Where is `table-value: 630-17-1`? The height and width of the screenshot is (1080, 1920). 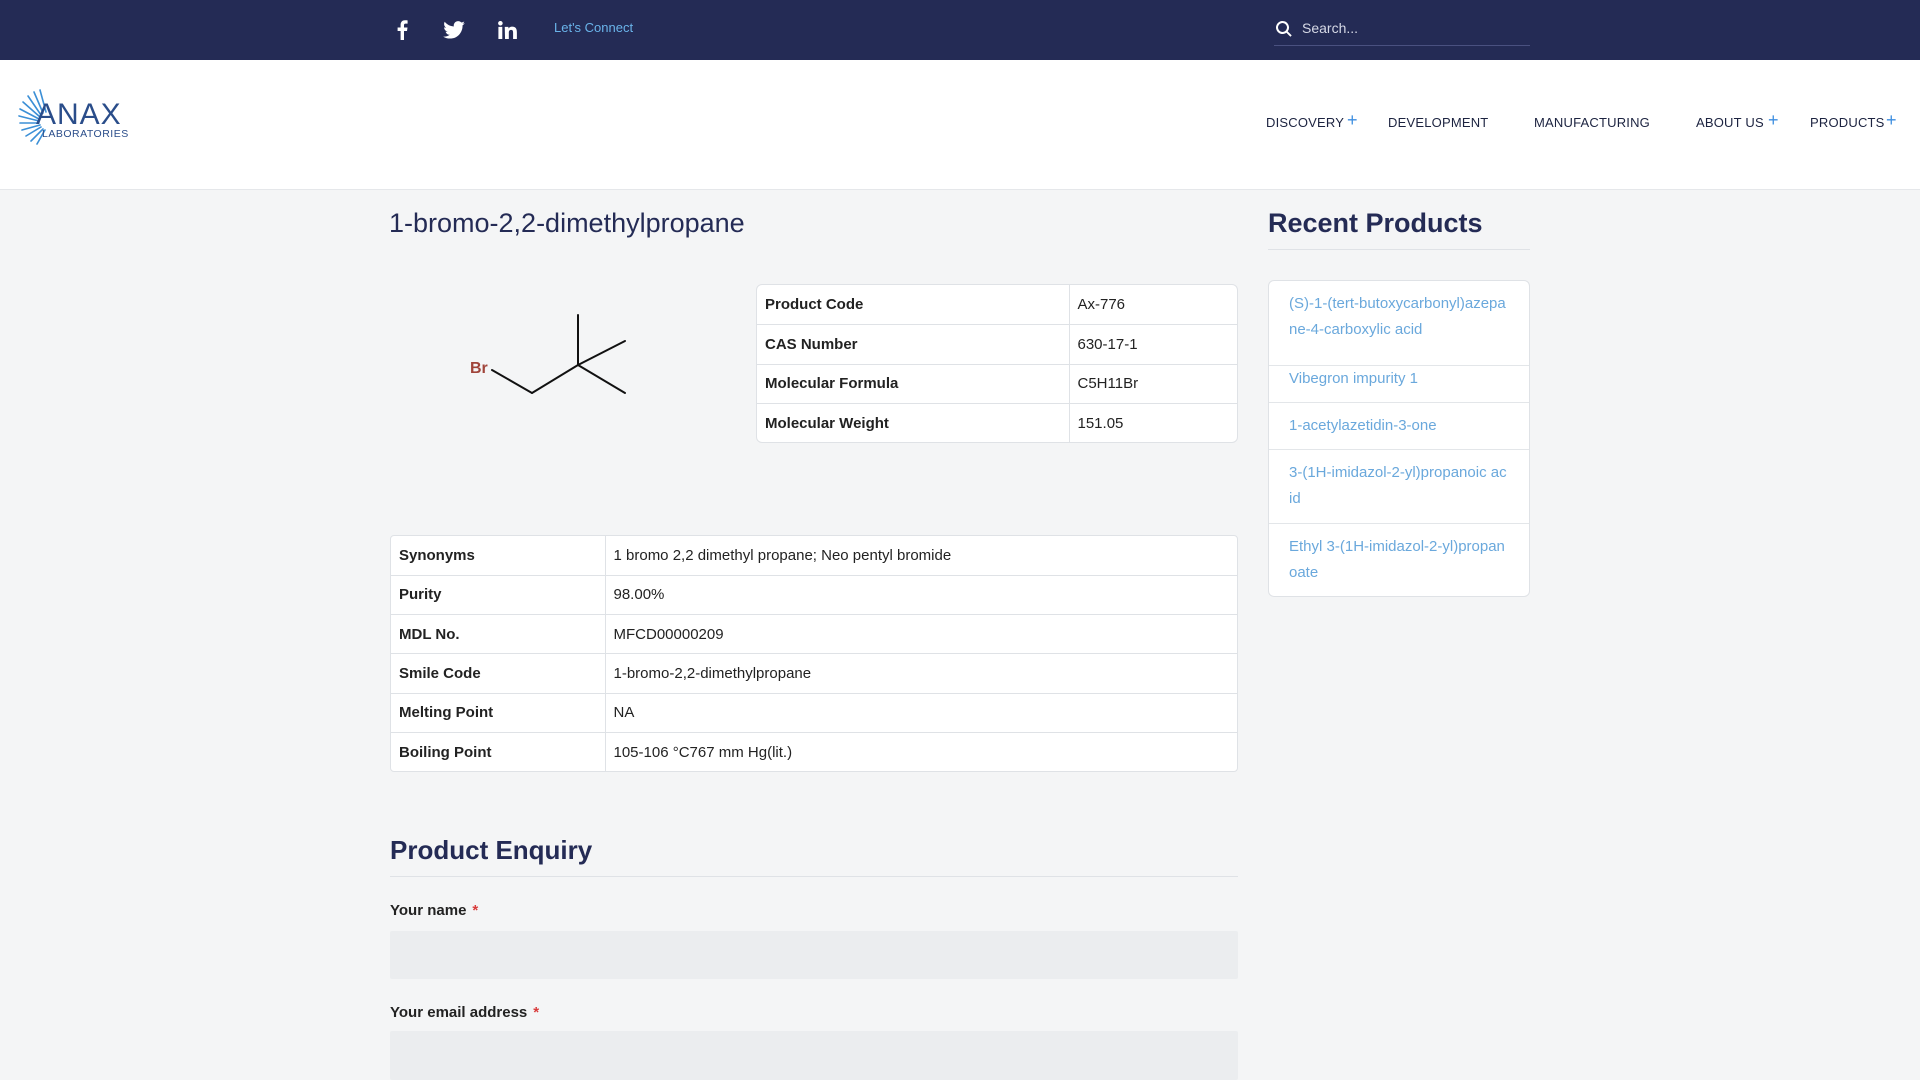 table-value: 630-17-1 is located at coordinates (1153, 344).